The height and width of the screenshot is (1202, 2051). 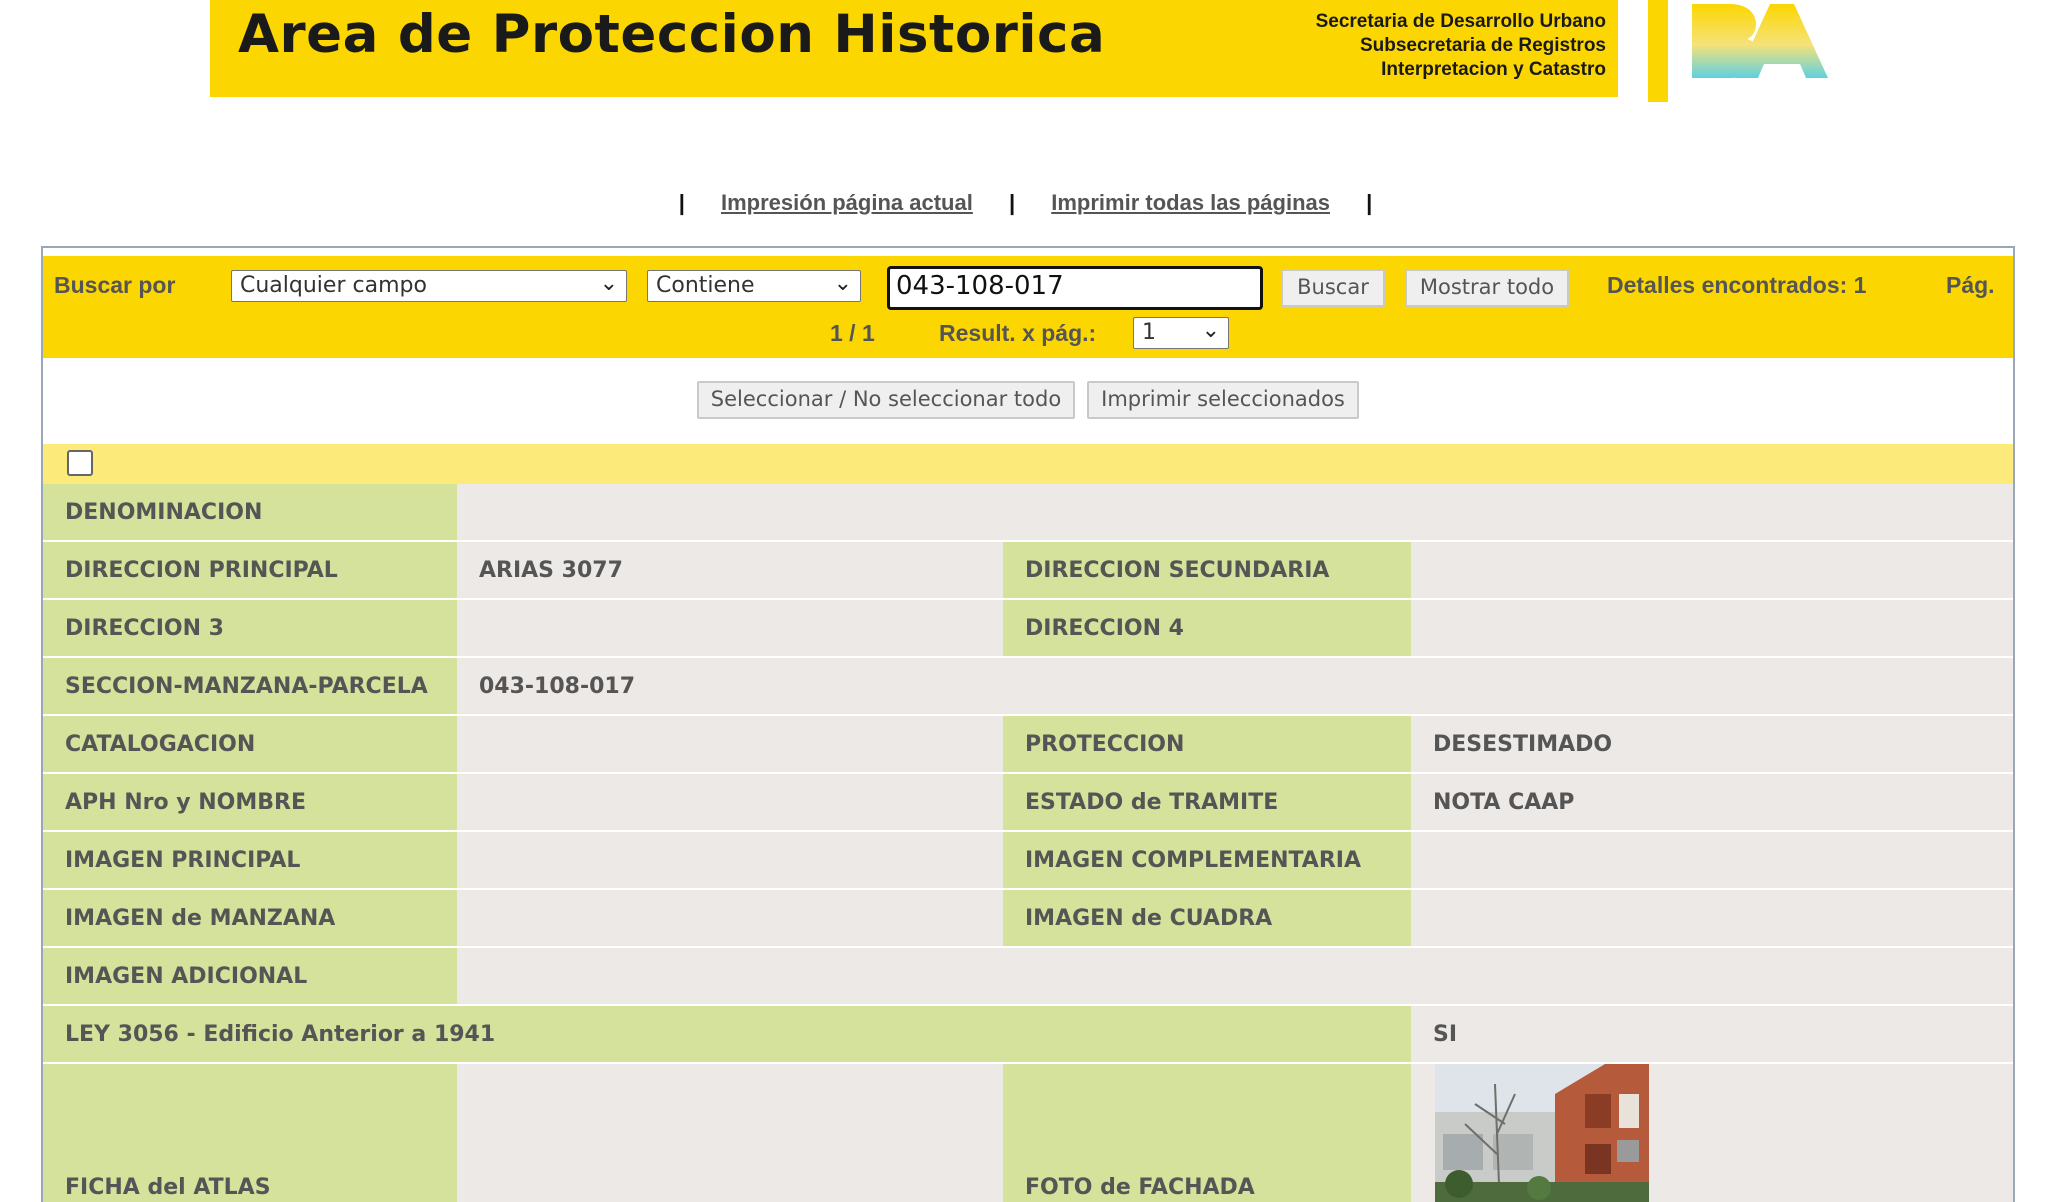 What do you see at coordinates (1712, 744) in the screenshot?
I see `proteccion-value: DESESTIMADO` at bounding box center [1712, 744].